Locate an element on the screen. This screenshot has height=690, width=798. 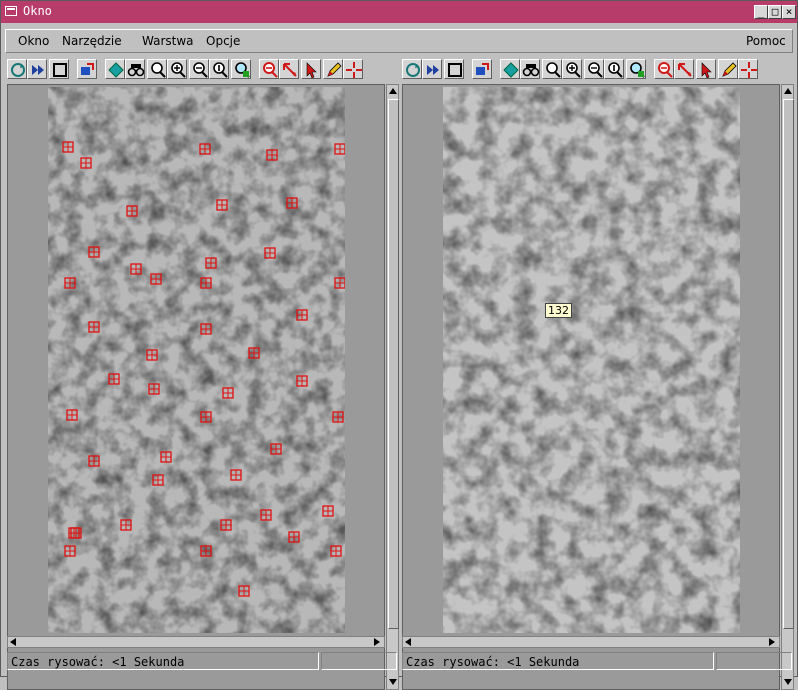
right-horizontal-scrollbar is located at coordinates (591, 642).